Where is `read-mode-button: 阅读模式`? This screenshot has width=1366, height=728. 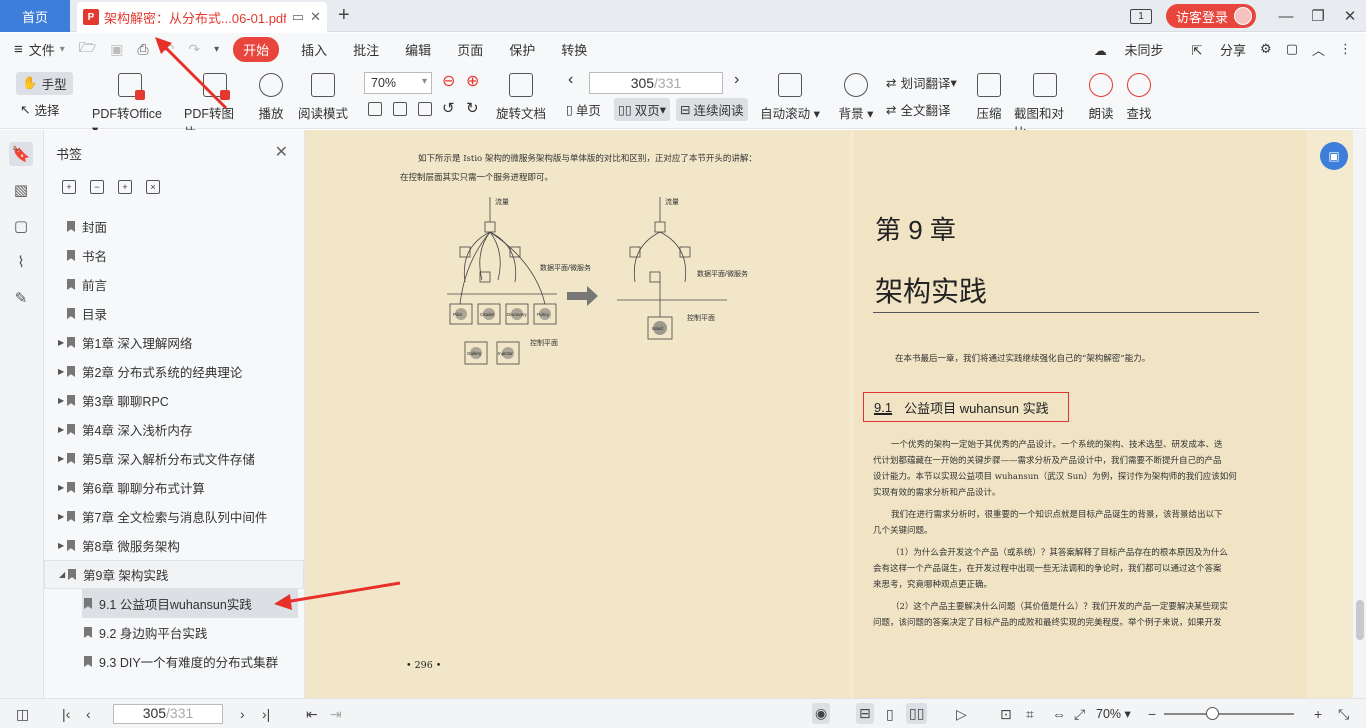 read-mode-button: 阅读模式 is located at coordinates (323, 97).